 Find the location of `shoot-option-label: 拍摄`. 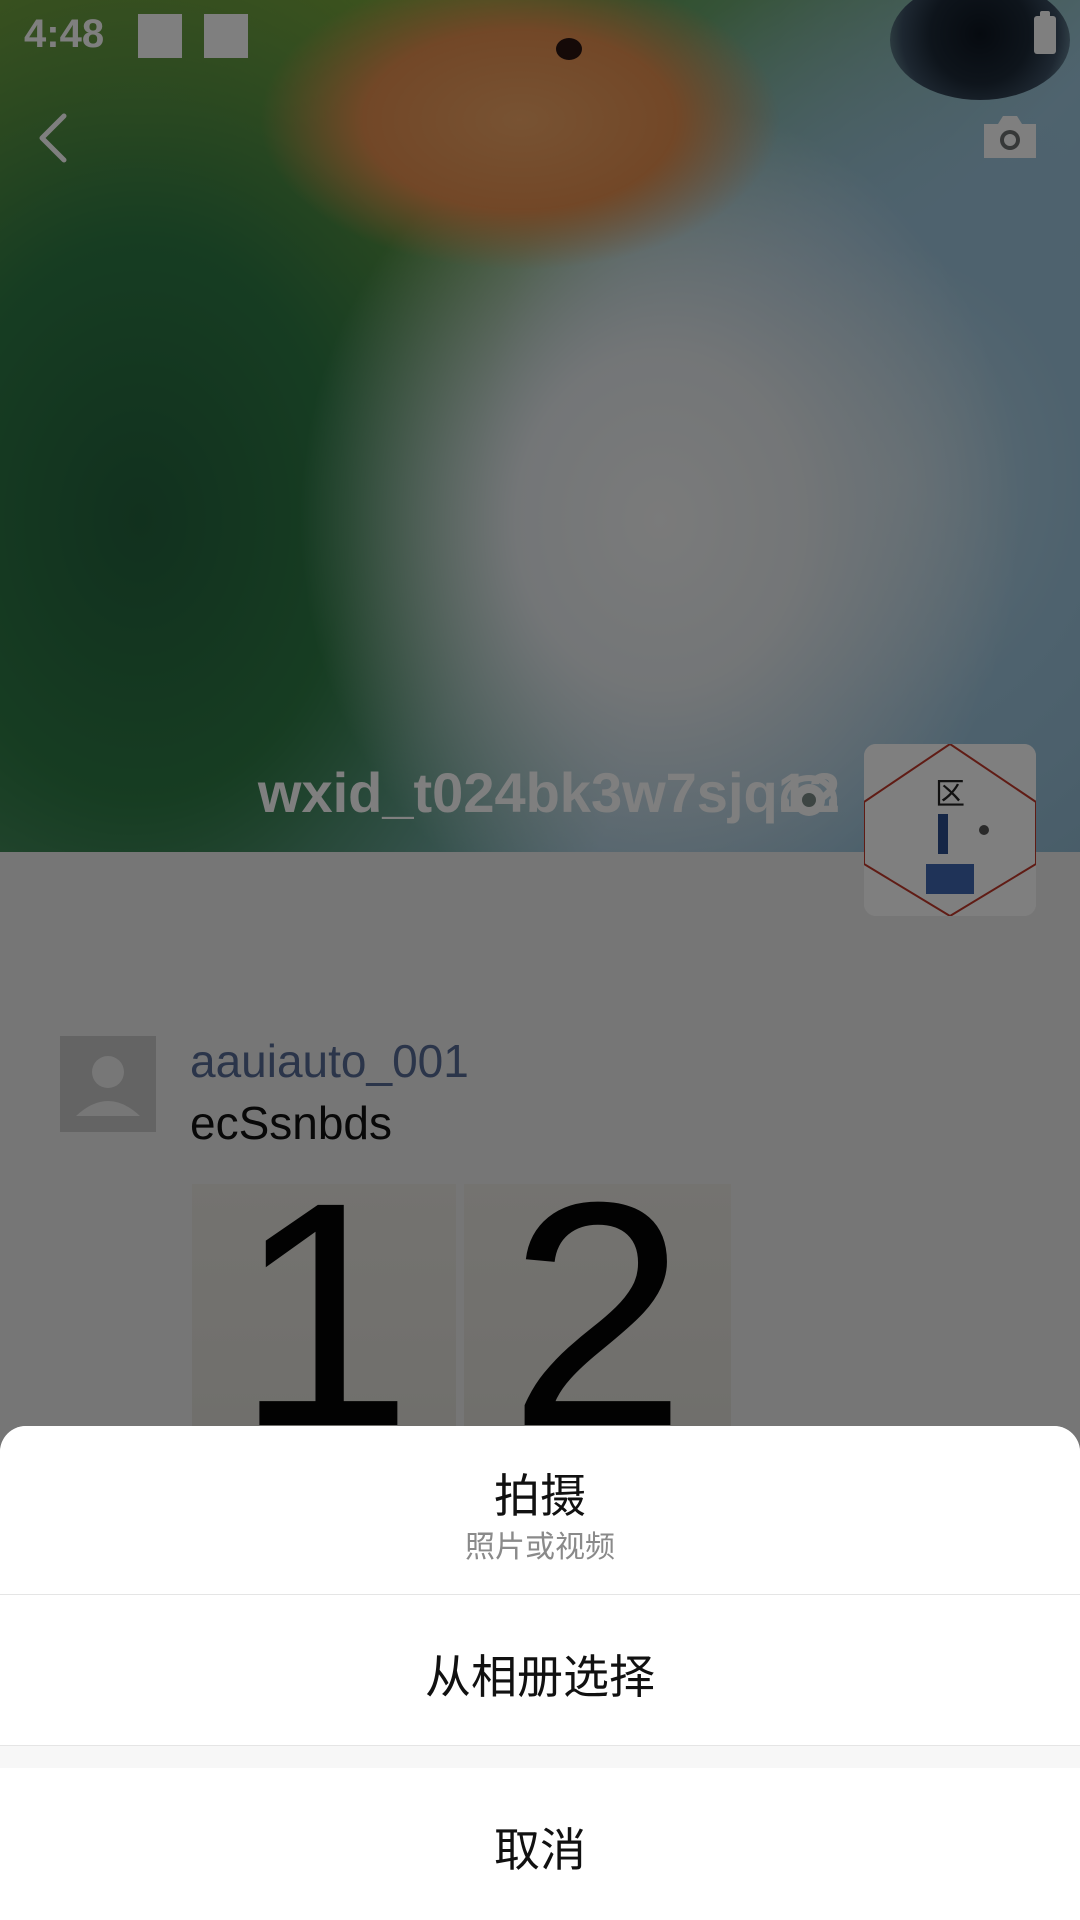

shoot-option-label: 拍摄 is located at coordinates (540, 1496).